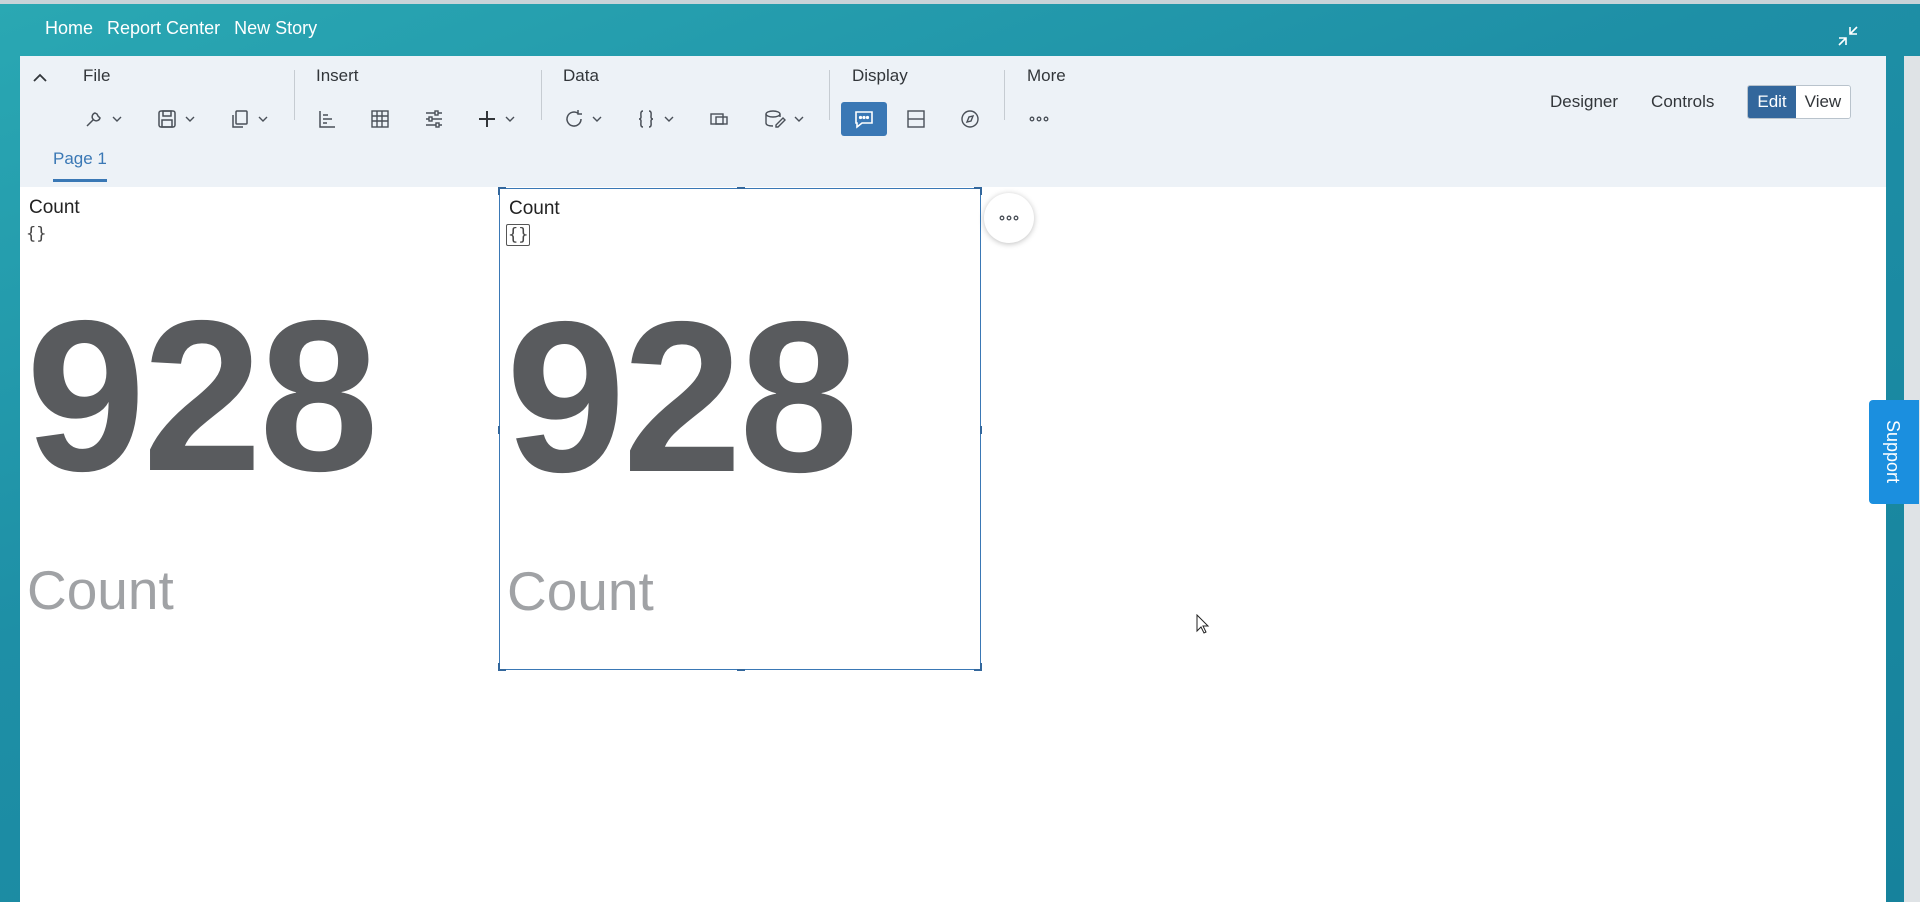 The width and height of the screenshot is (1920, 902). What do you see at coordinates (960, 30) in the screenshot?
I see `shell-bar: Home Report Center New Story` at bounding box center [960, 30].